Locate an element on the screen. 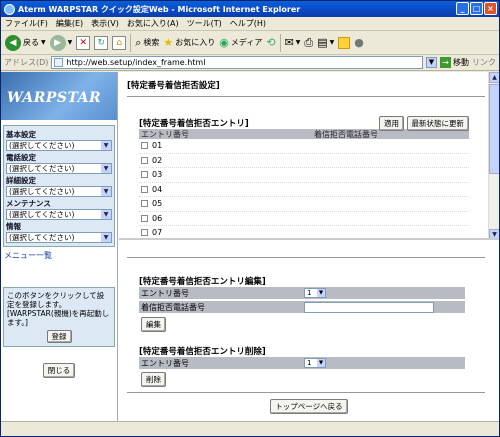  select-advanced-value: (選択してください) is located at coordinates (42, 191).